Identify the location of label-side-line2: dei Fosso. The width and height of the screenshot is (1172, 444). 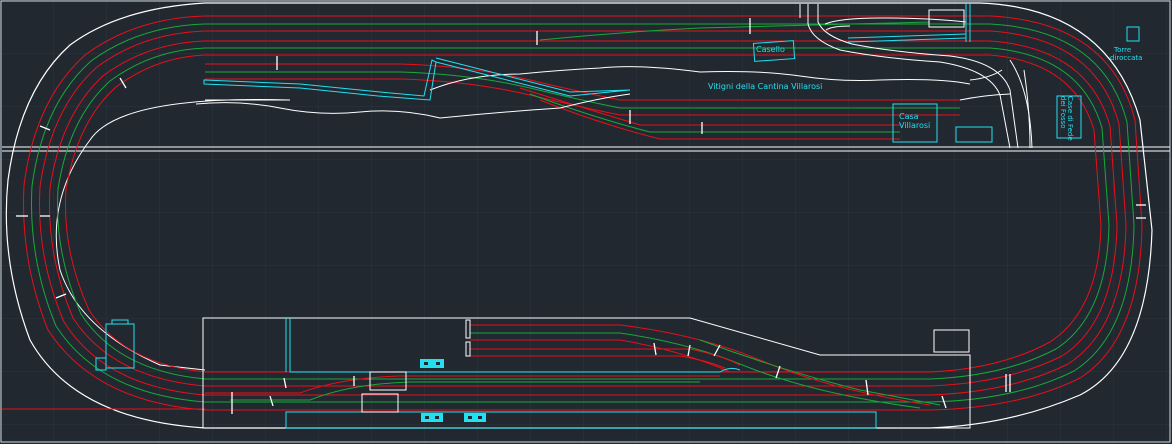
(1063, 112).